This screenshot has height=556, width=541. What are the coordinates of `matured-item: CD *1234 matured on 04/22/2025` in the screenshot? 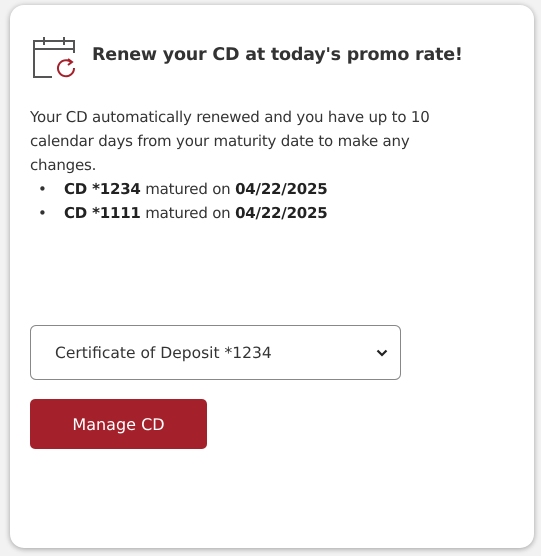 It's located at (196, 189).